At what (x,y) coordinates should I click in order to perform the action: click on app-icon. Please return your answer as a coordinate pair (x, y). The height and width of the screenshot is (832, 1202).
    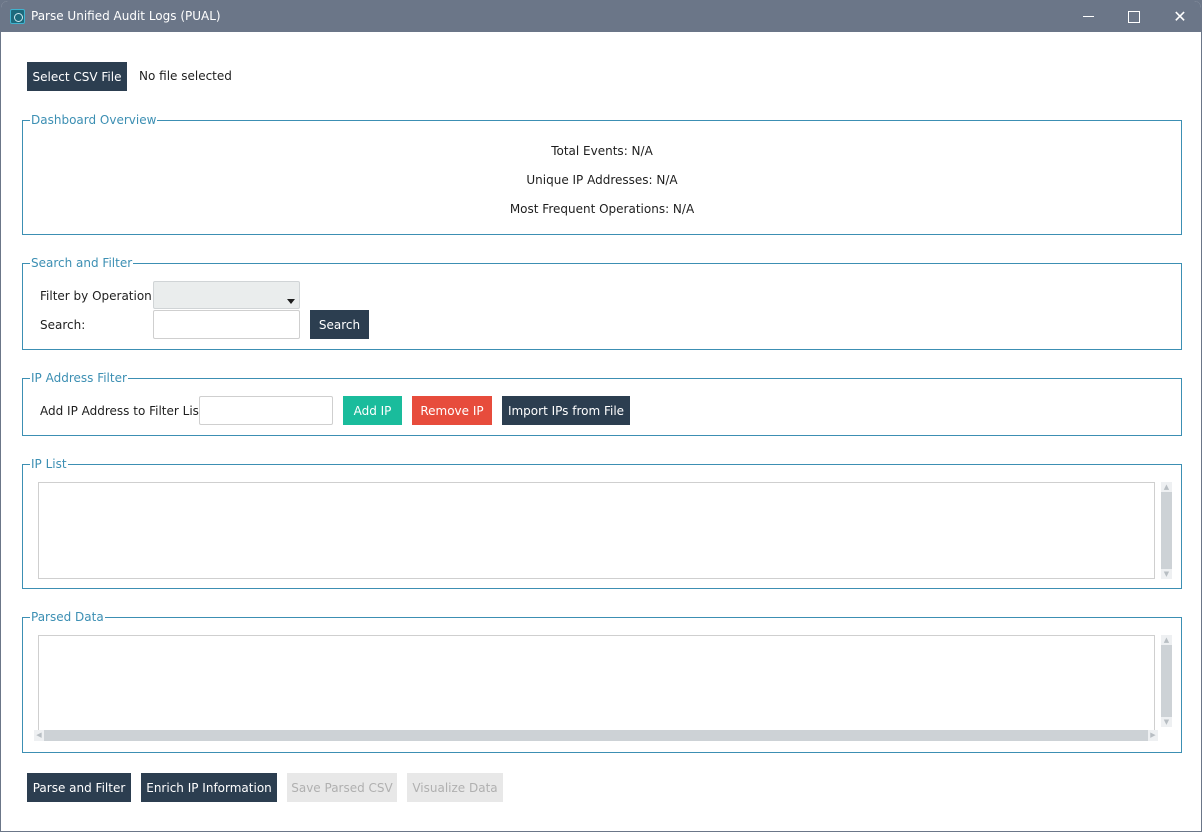
    Looking at the image, I should click on (17, 16).